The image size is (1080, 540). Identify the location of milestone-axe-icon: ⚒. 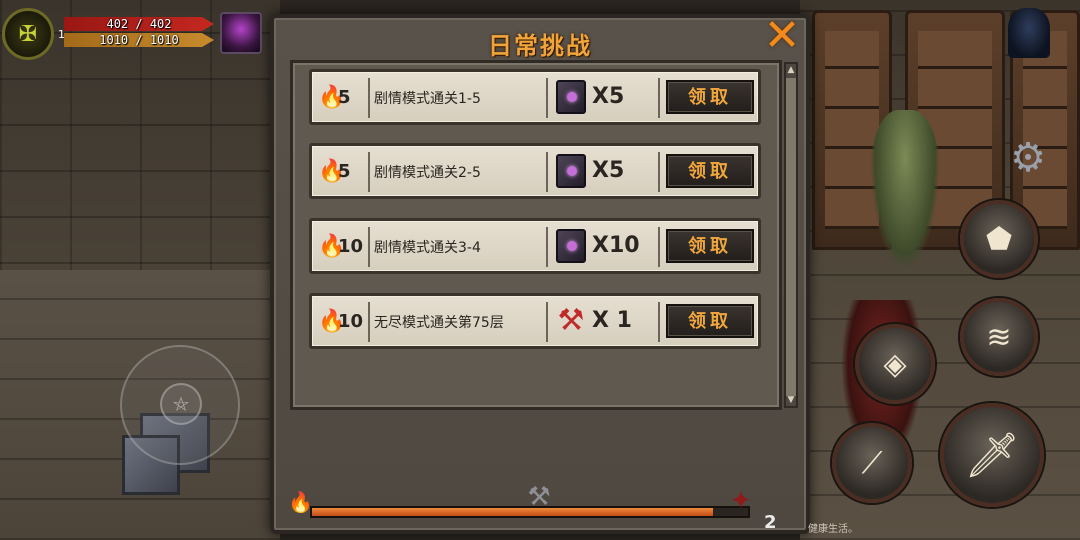
(539, 505).